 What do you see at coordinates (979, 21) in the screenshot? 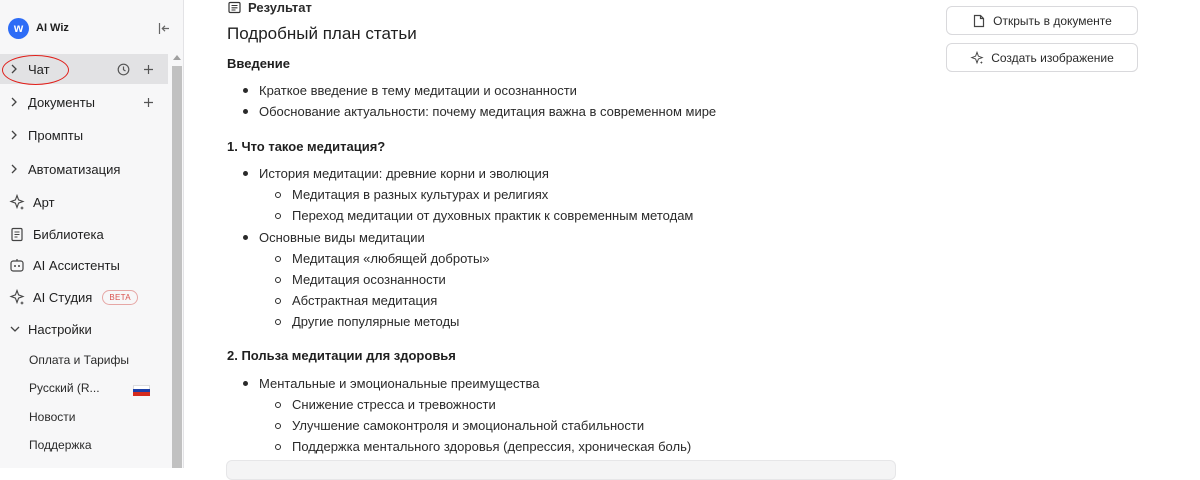
I see `document-icon` at bounding box center [979, 21].